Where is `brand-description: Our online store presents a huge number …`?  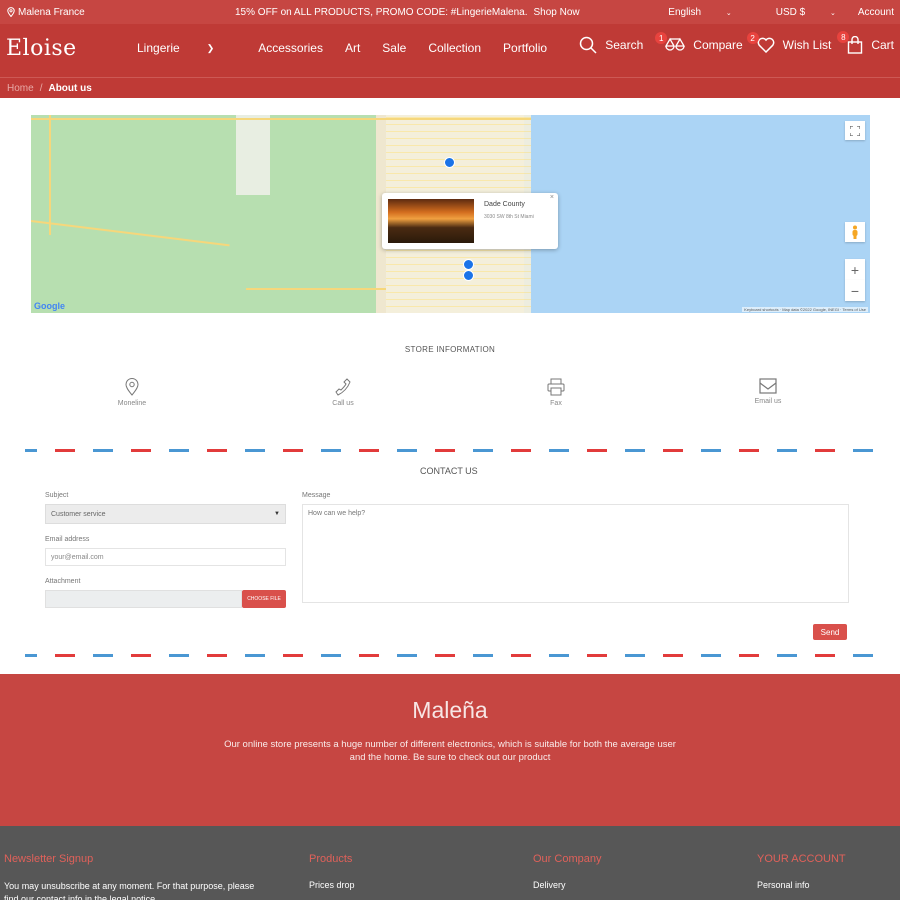 brand-description: Our online store presents a huge number … is located at coordinates (450, 751).